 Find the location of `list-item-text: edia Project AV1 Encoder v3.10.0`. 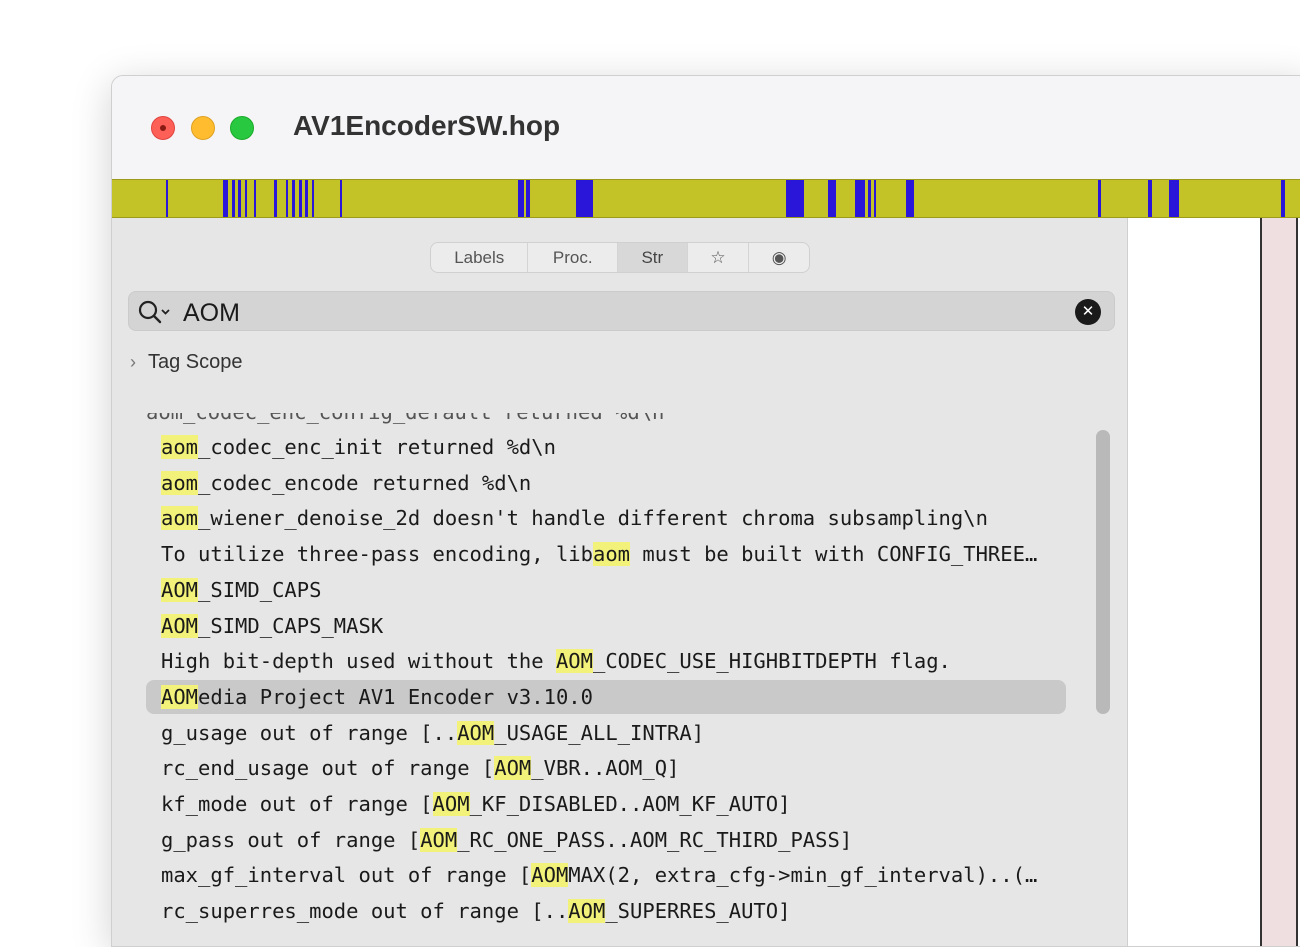

list-item-text: edia Project AV1 Encoder v3.10.0 is located at coordinates (395, 696).